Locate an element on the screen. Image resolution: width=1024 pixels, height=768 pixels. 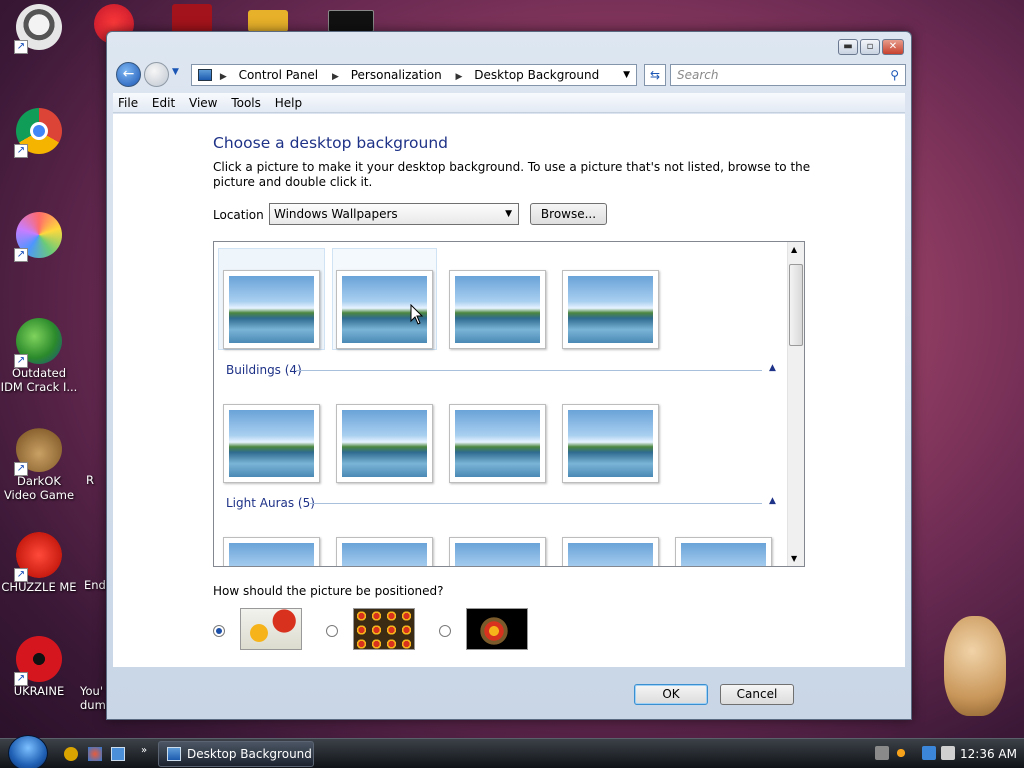
partial-icon-cmd is located at coordinates (351, 21).